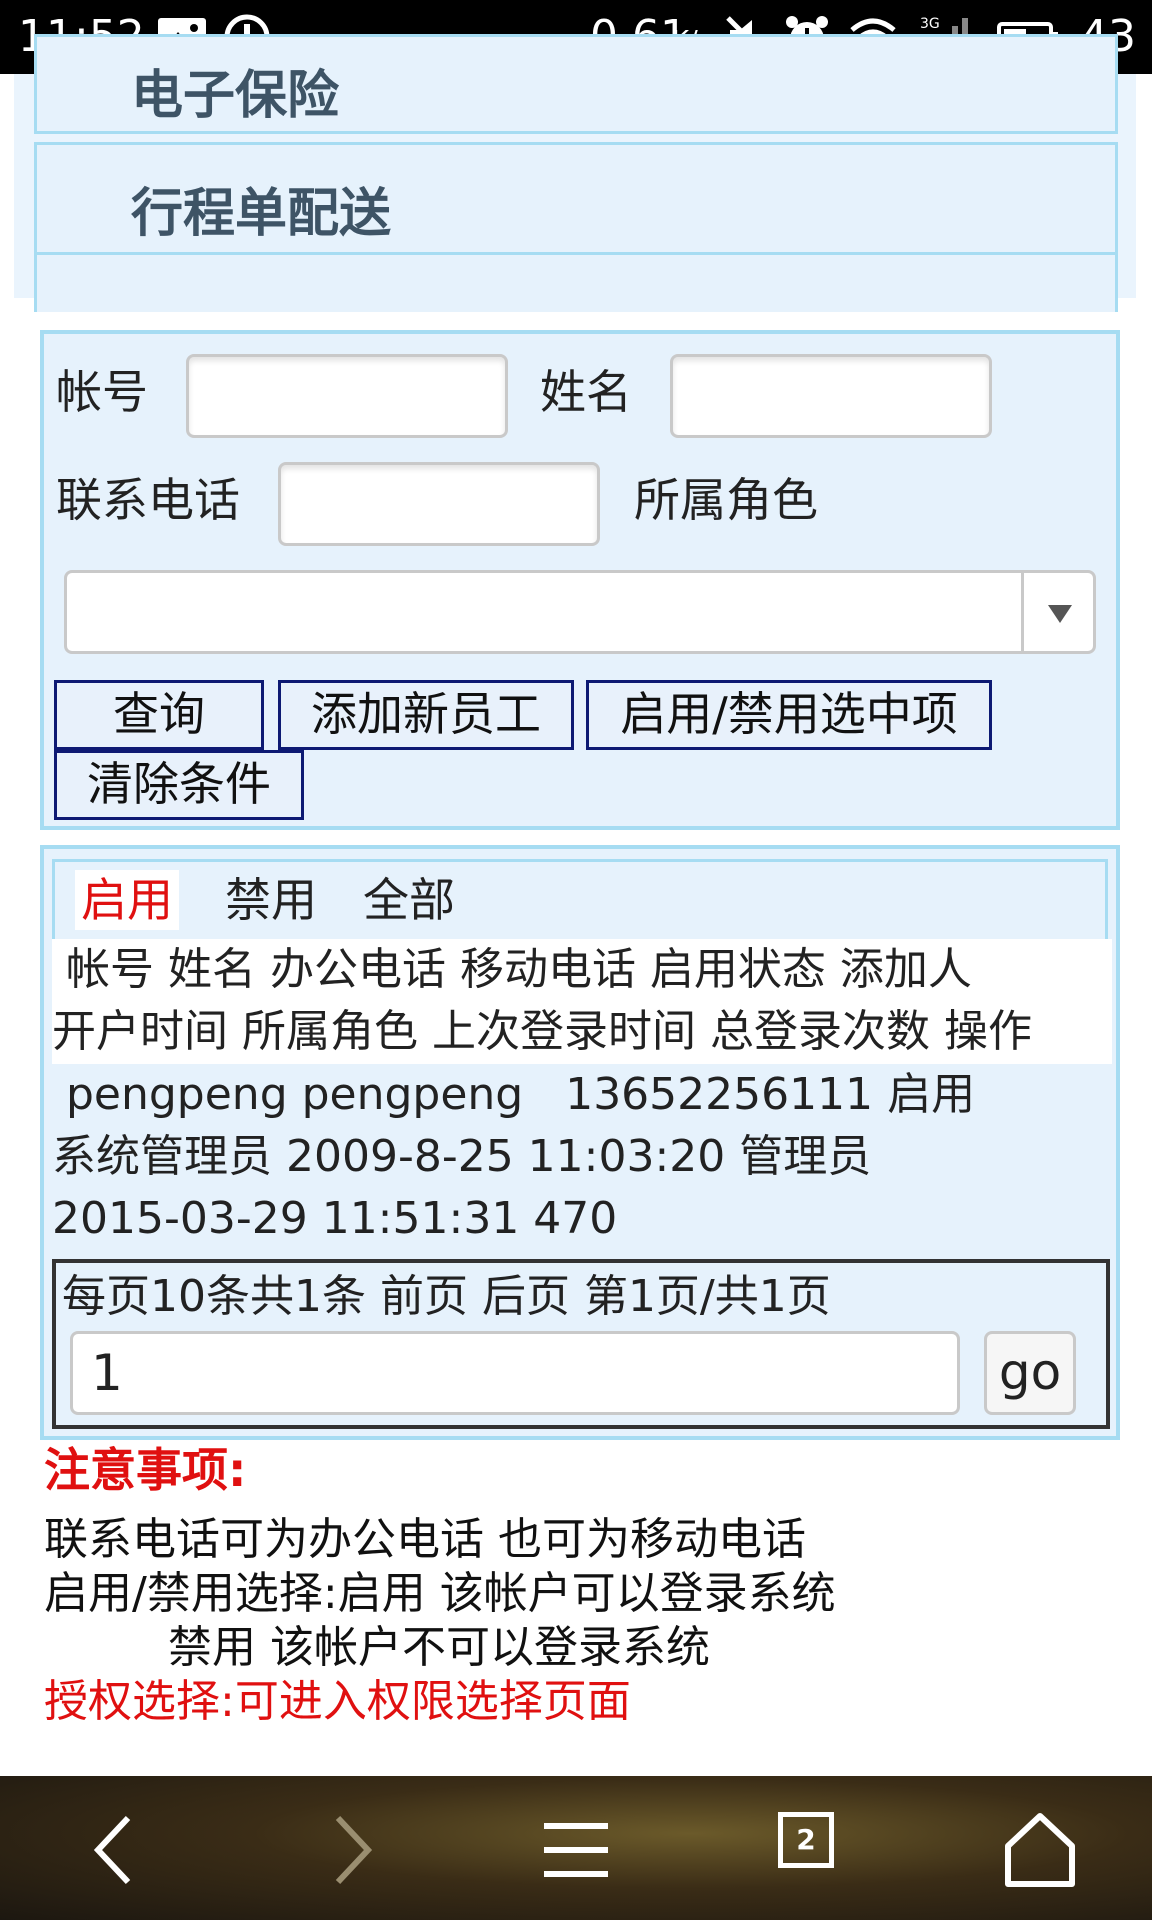  Describe the element at coordinates (127, 900) in the screenshot. I see `tab-enabled: 启用` at that location.